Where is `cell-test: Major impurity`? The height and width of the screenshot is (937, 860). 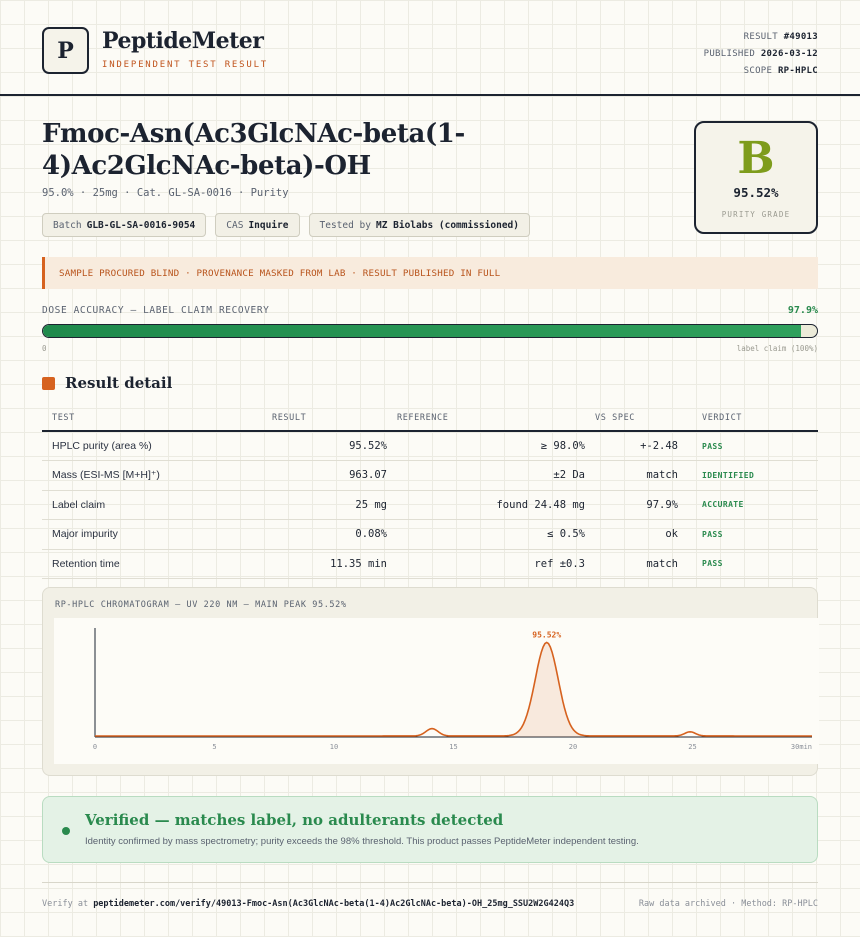
cell-test: Major impurity is located at coordinates (157, 534).